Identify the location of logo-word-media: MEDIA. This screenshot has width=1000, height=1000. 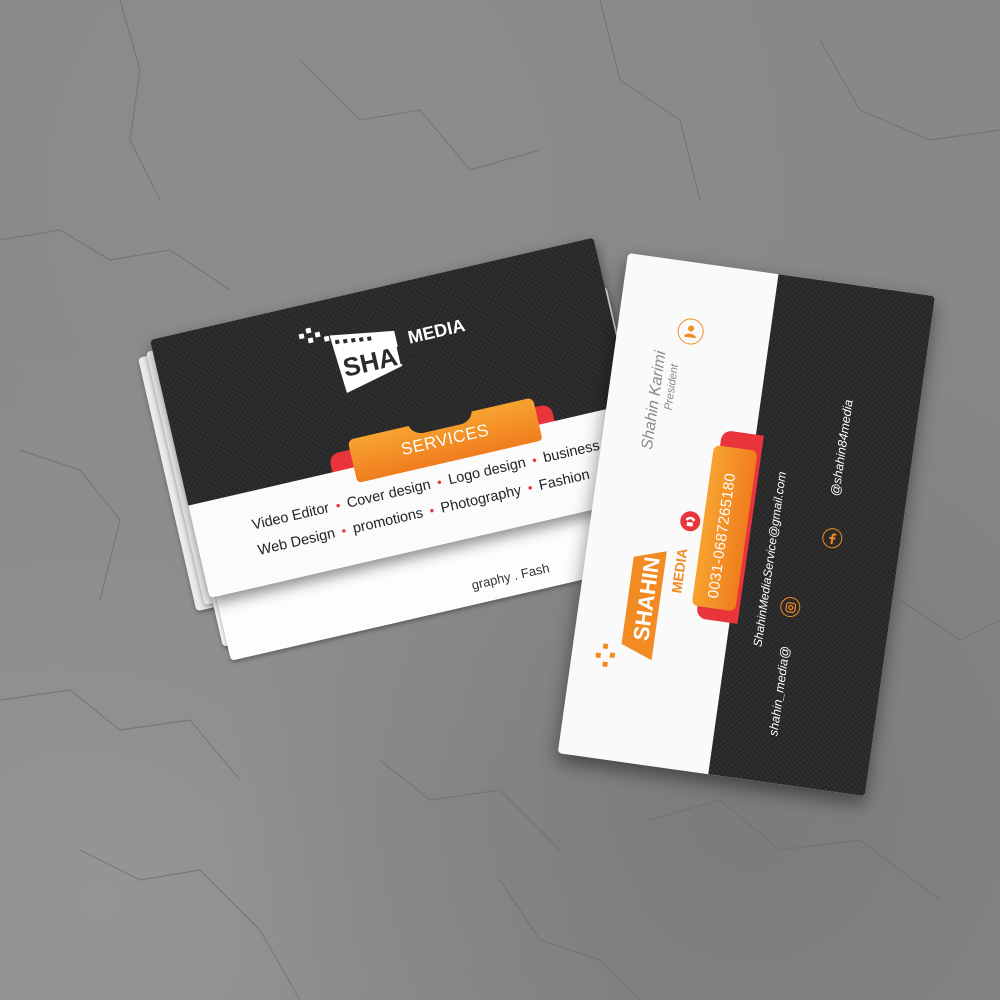
(679, 570).